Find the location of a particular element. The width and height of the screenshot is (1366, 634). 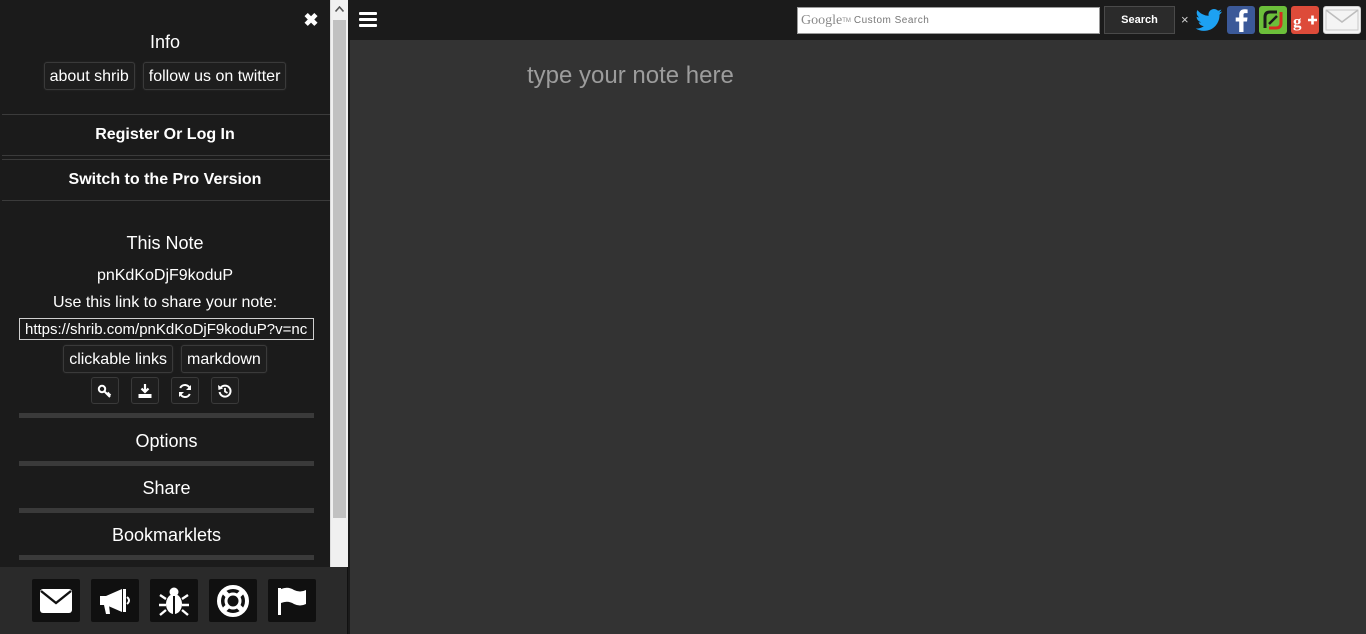

close-sidebar-button: ✖ is located at coordinates (311, 20).